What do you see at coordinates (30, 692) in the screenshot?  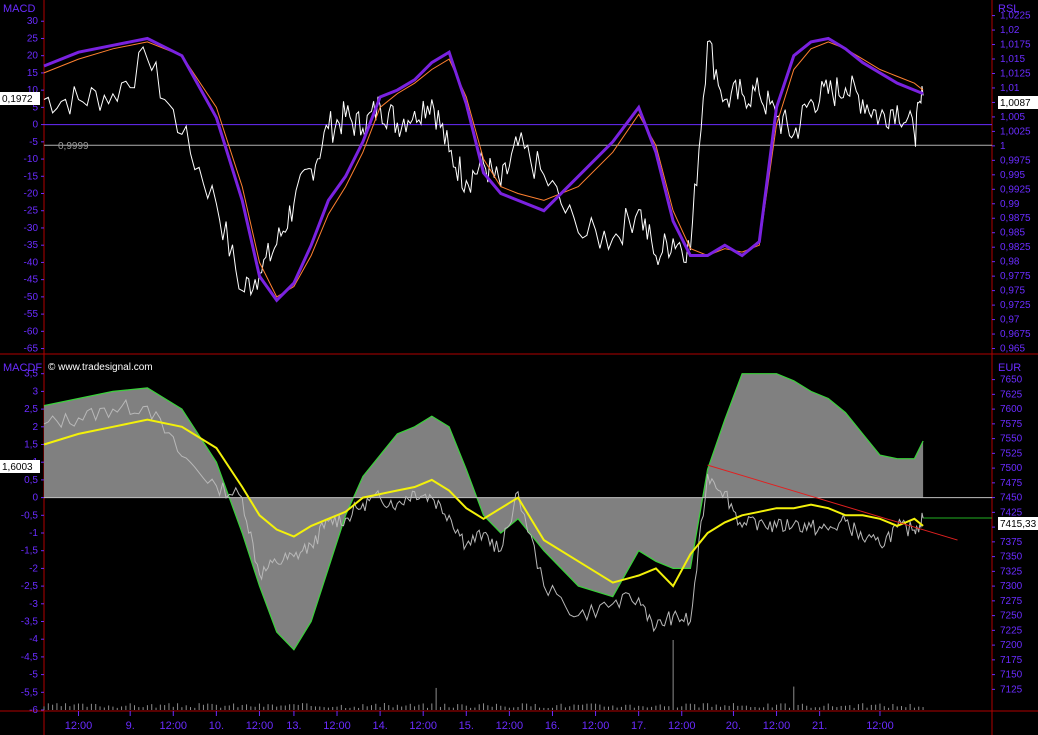 I see `macdf-tick-label: -5,5` at bounding box center [30, 692].